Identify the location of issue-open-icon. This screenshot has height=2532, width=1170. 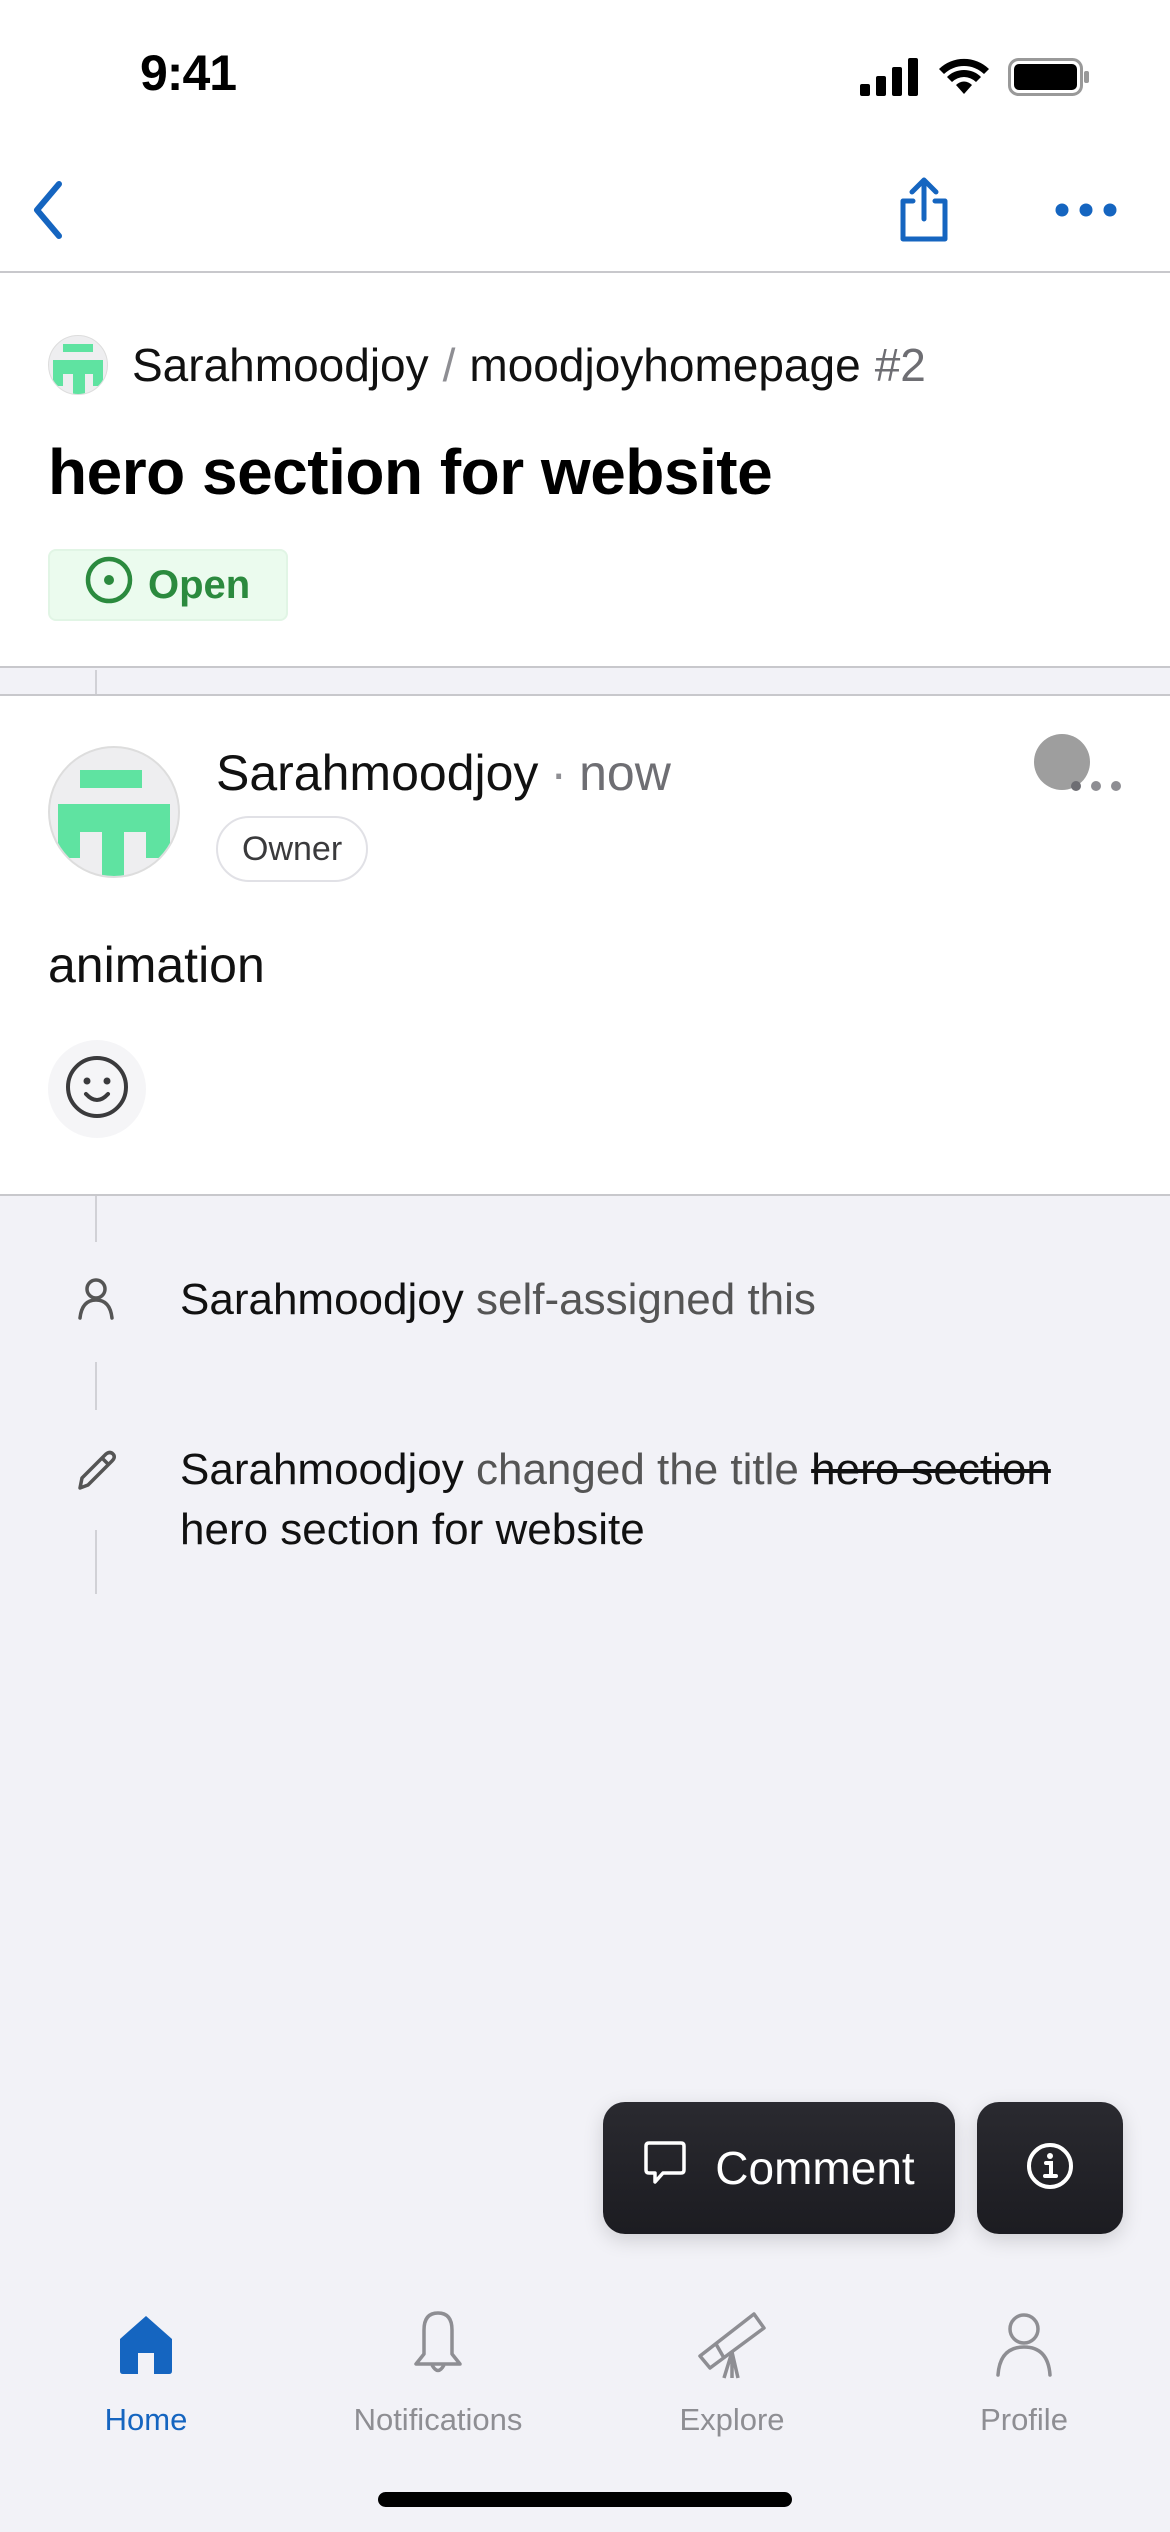
(109, 585).